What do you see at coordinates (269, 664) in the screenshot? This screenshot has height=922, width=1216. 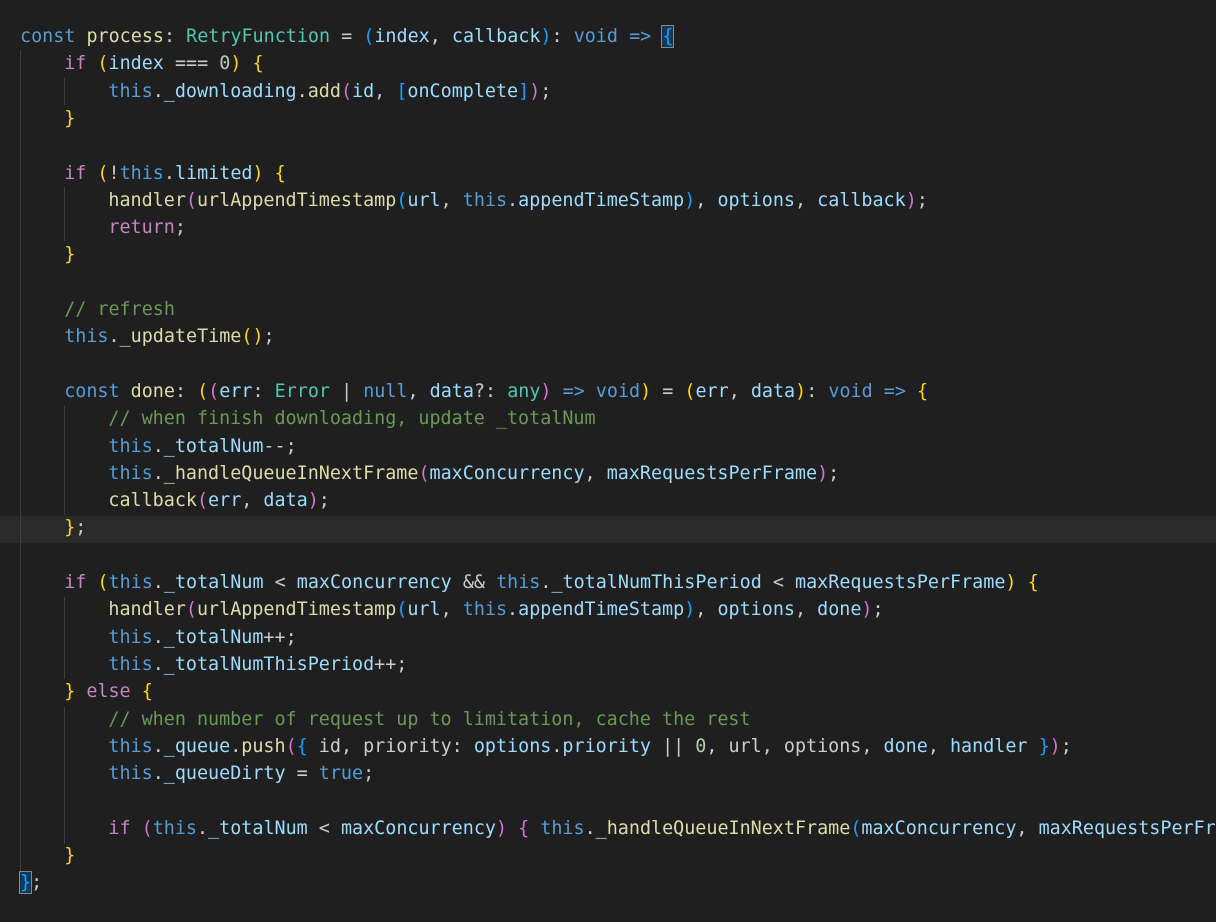 I see `code-token: _totalNumThisPeriod` at bounding box center [269, 664].